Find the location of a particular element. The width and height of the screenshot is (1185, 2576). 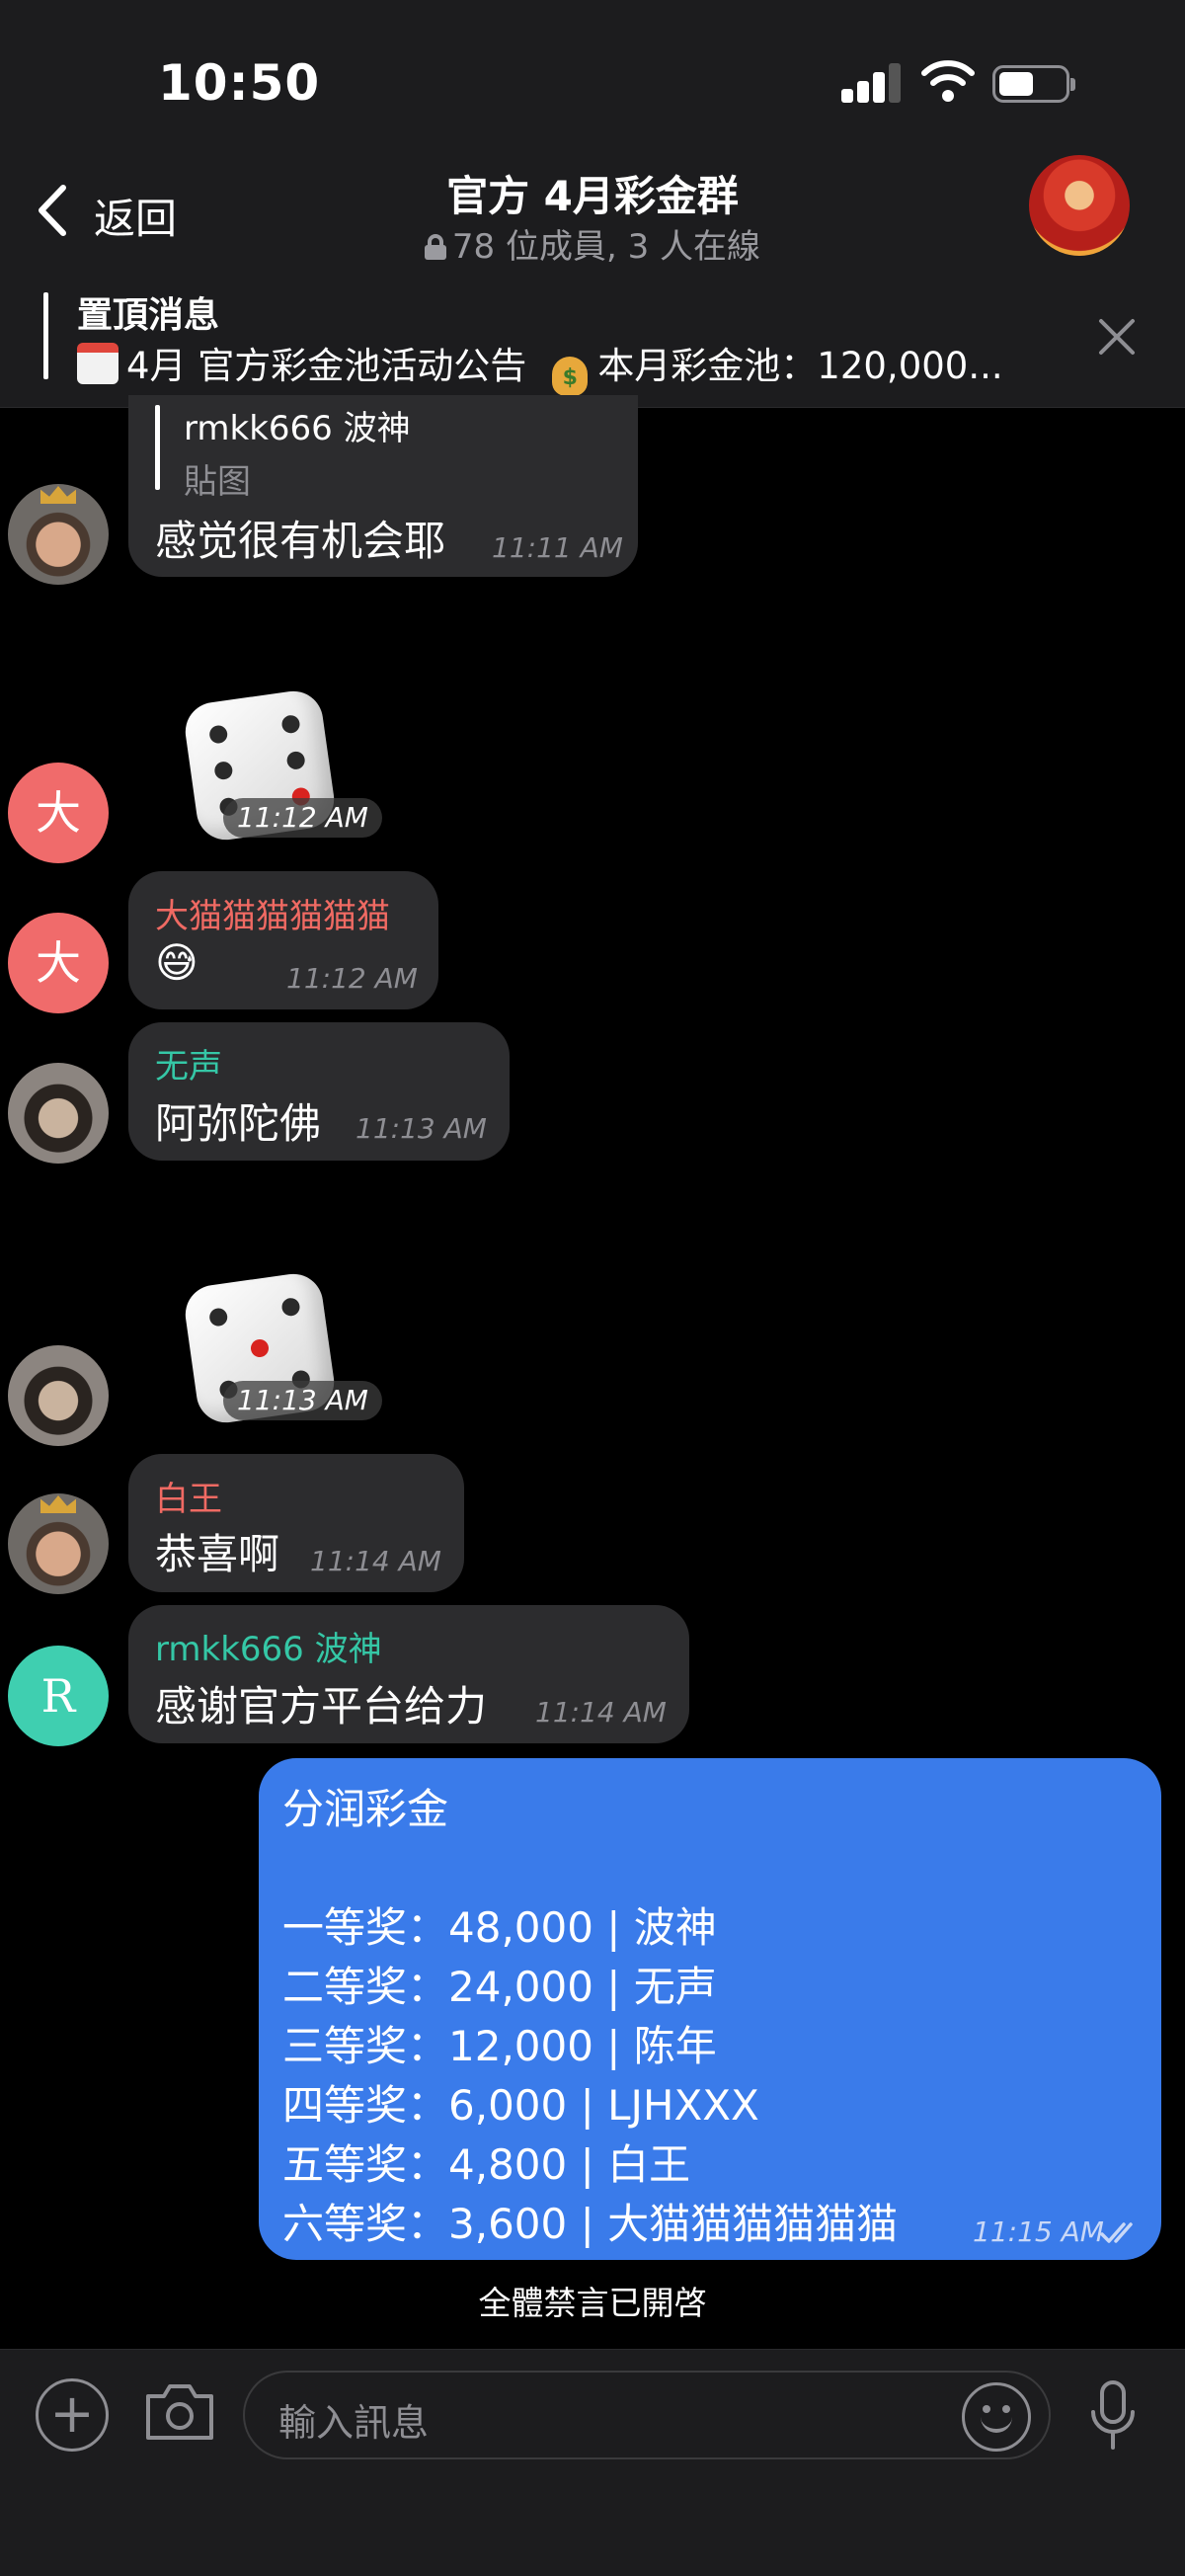

message-sender: rmkk666 波神 is located at coordinates (268, 1646).